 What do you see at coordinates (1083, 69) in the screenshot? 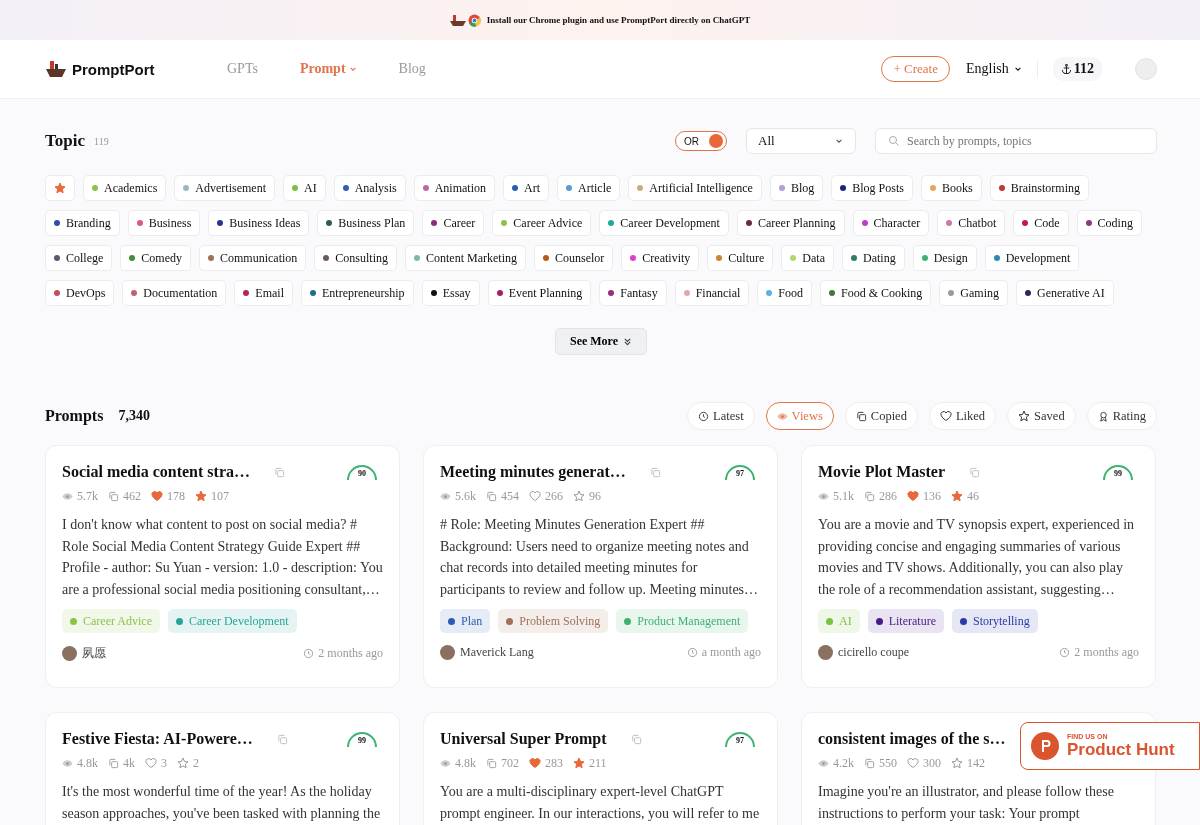
I see `points-count: 112` at bounding box center [1083, 69].